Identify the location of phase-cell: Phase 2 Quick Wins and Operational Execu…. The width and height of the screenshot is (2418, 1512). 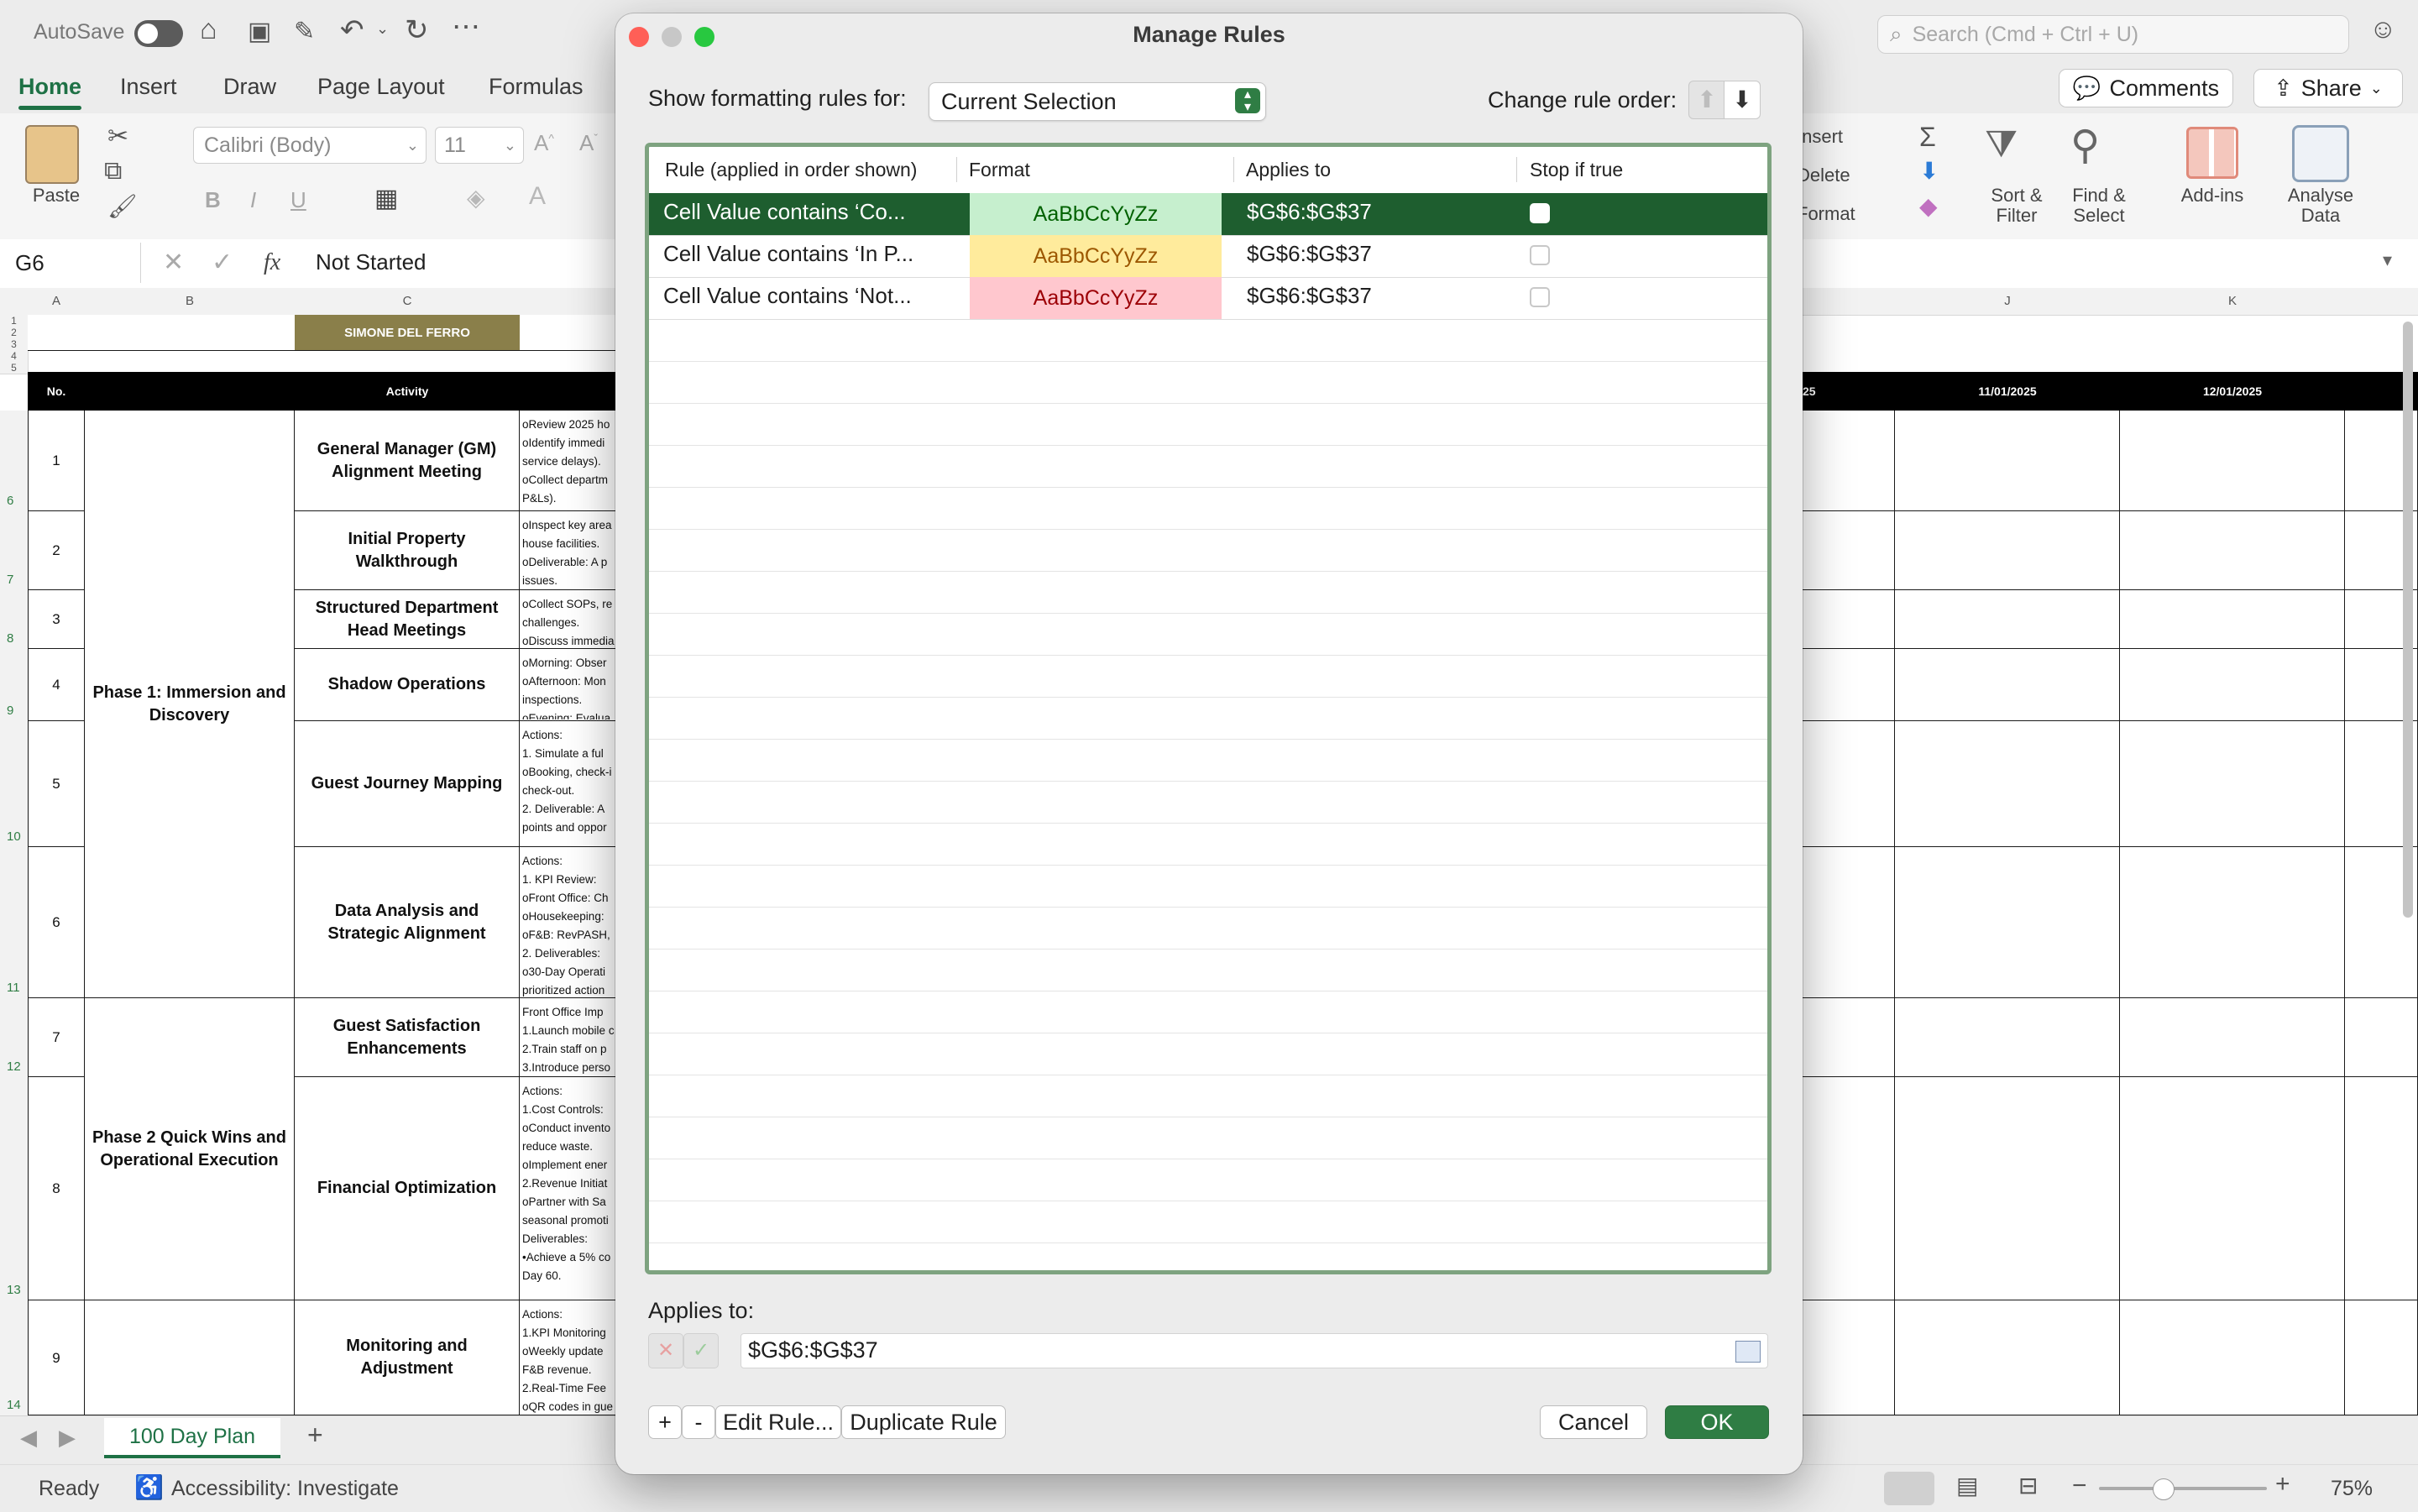
(190, 1149).